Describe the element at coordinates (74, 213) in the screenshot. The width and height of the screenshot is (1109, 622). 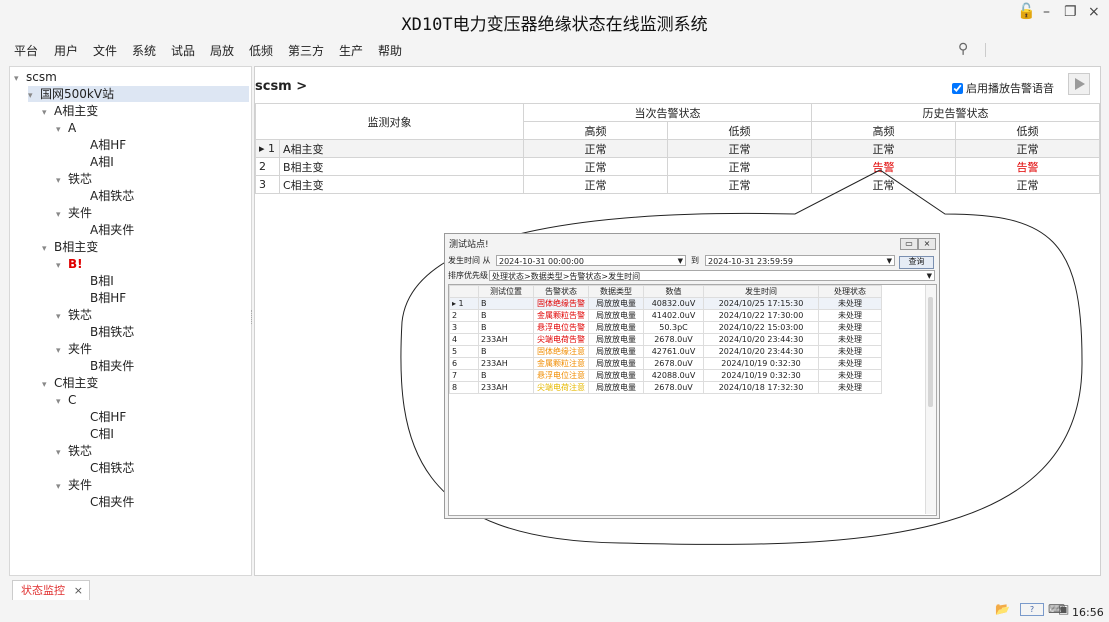
I see `tree-node-a-clamp: ▾ 夹件` at that location.